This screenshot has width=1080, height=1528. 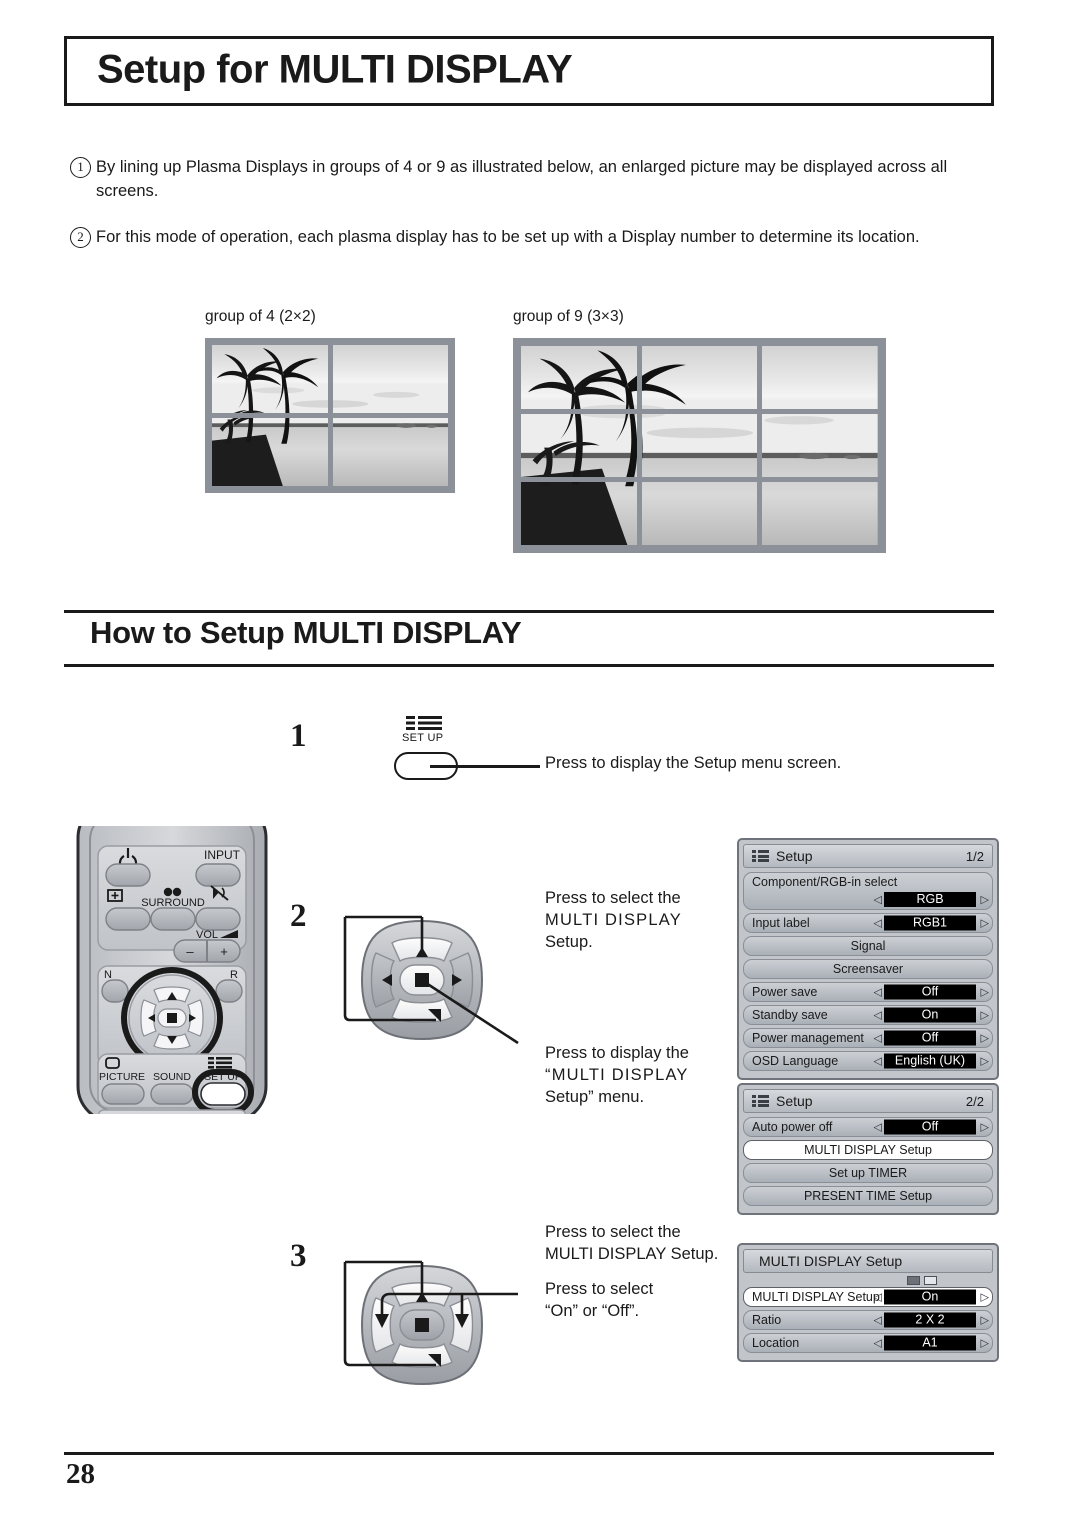 I want to click on osd-row: MULTI DISPLAY Setup, so click(x=868, y=1150).